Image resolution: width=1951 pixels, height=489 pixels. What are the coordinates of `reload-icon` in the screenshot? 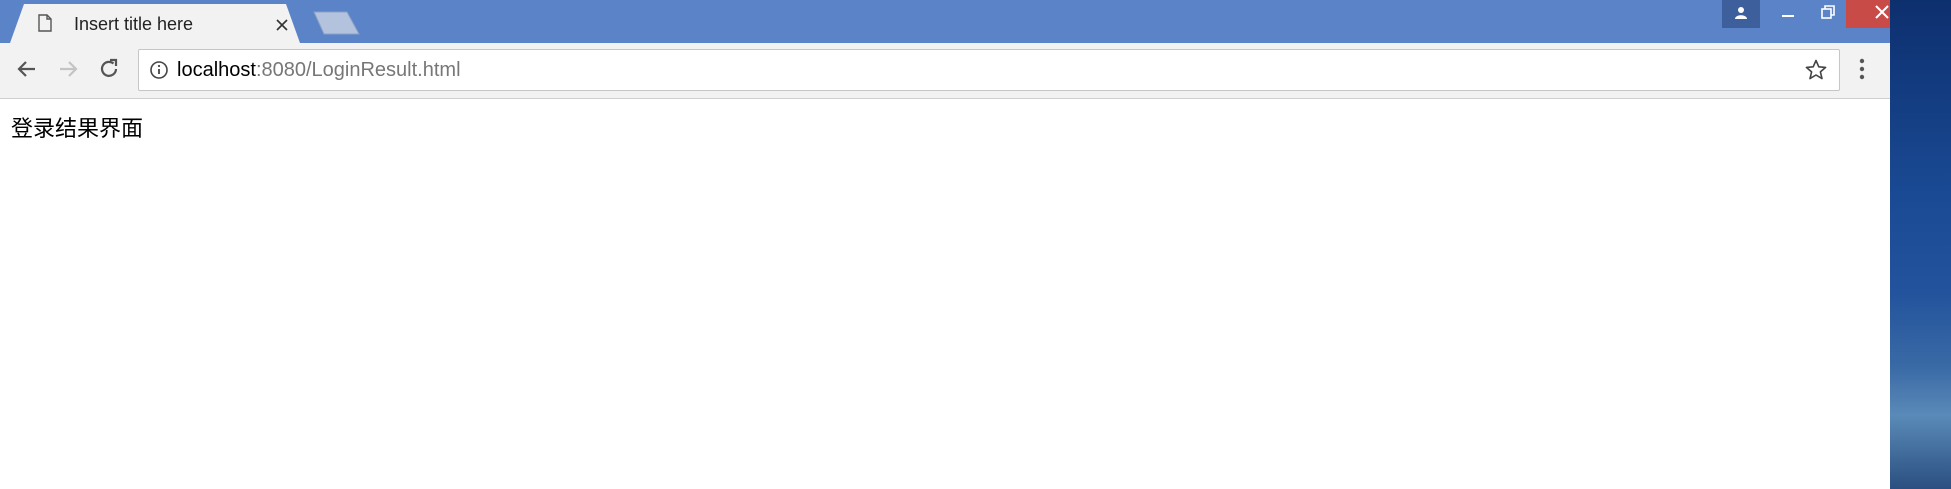 It's located at (109, 71).